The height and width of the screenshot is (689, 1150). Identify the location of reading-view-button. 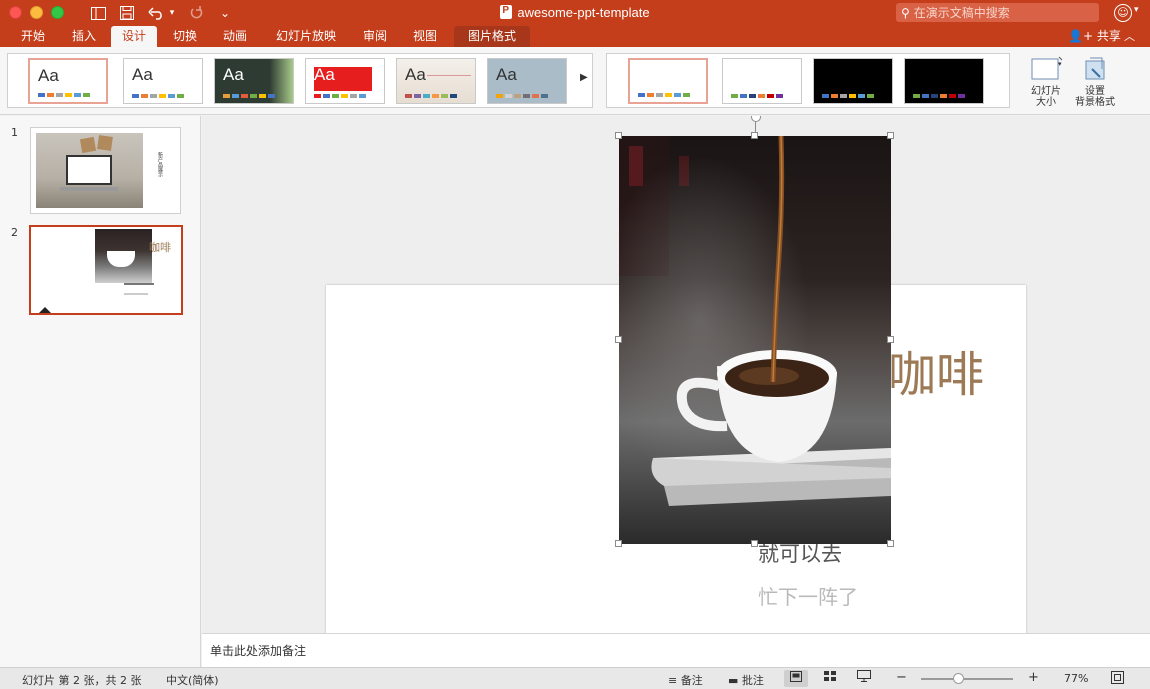
(864, 678).